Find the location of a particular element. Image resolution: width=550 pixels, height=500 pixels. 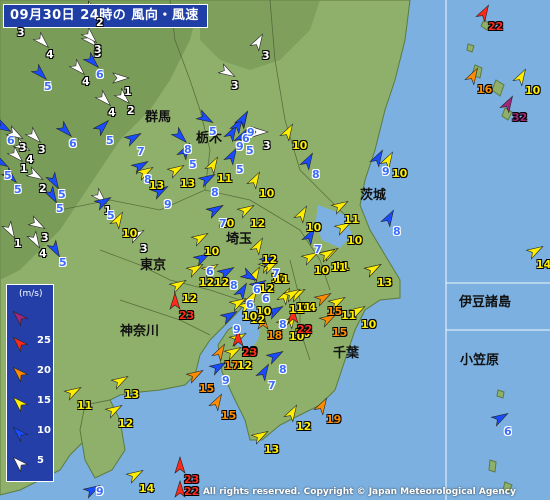

region-label-ibaraki: 茨城 is located at coordinates (373, 195).